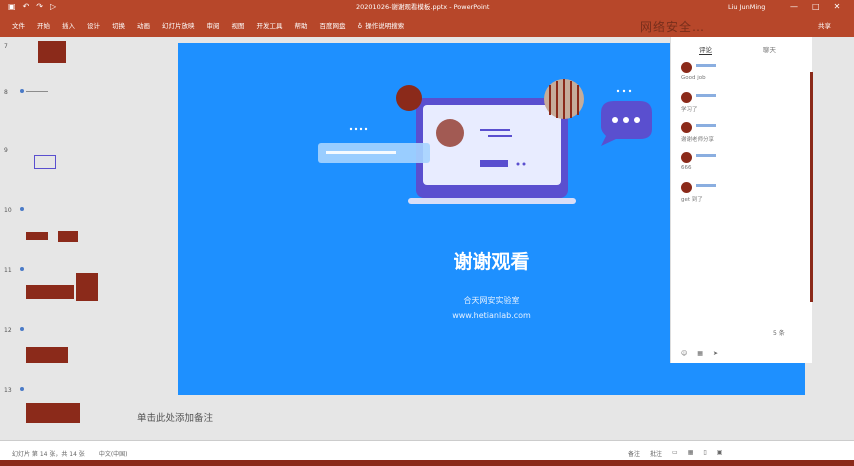 This screenshot has width=854, height=466. I want to click on window-controls: — □ ✕, so click(815, 7).